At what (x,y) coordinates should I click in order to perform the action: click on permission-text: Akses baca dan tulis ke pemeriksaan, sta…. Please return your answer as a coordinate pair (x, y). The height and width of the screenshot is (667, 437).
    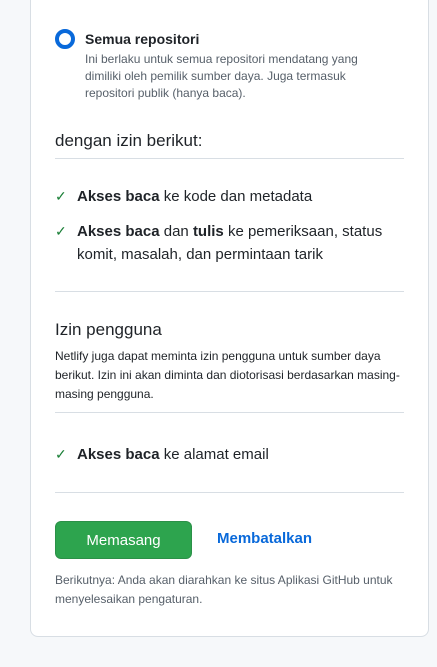
    Looking at the image, I should click on (230, 243).